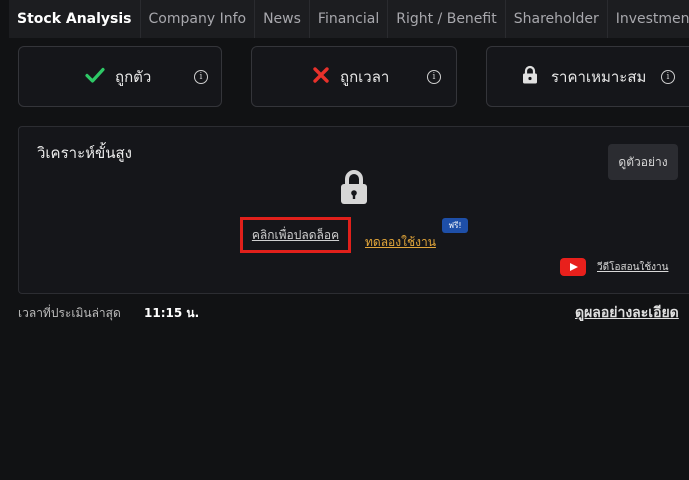  Describe the element at coordinates (281, 19) in the screenshot. I see `tab-news: News` at that location.